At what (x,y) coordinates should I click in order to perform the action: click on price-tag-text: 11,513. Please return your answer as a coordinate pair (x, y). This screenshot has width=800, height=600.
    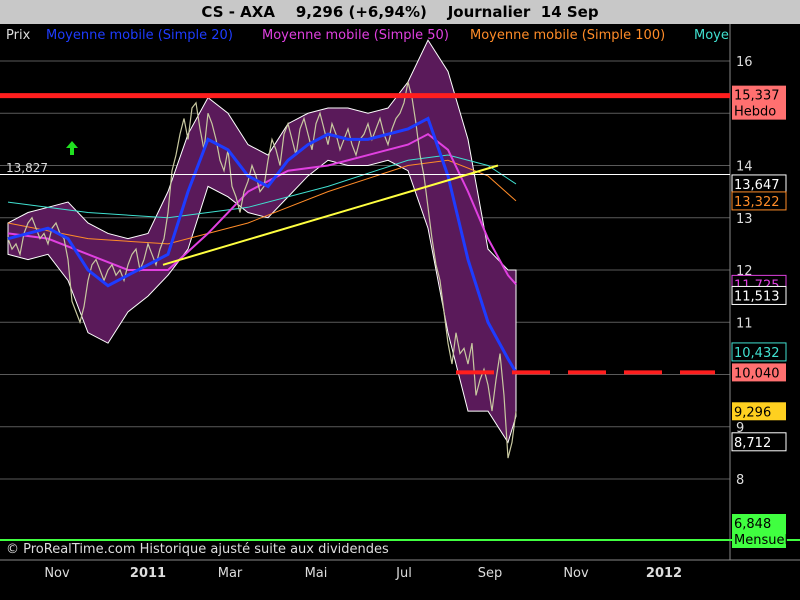
    Looking at the image, I should click on (757, 296).